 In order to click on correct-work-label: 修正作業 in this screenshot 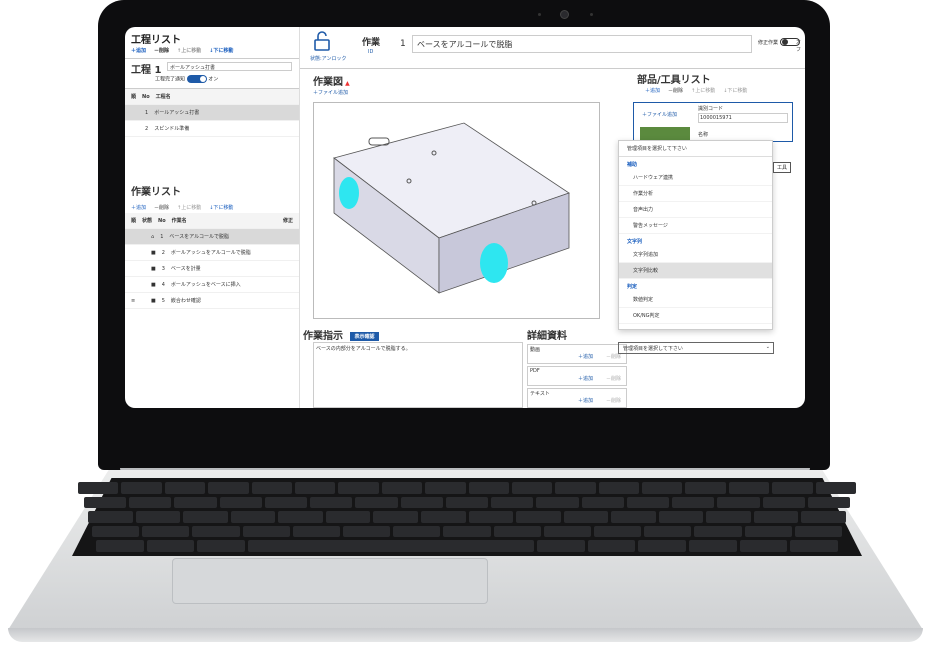, I will do `click(768, 43)`.